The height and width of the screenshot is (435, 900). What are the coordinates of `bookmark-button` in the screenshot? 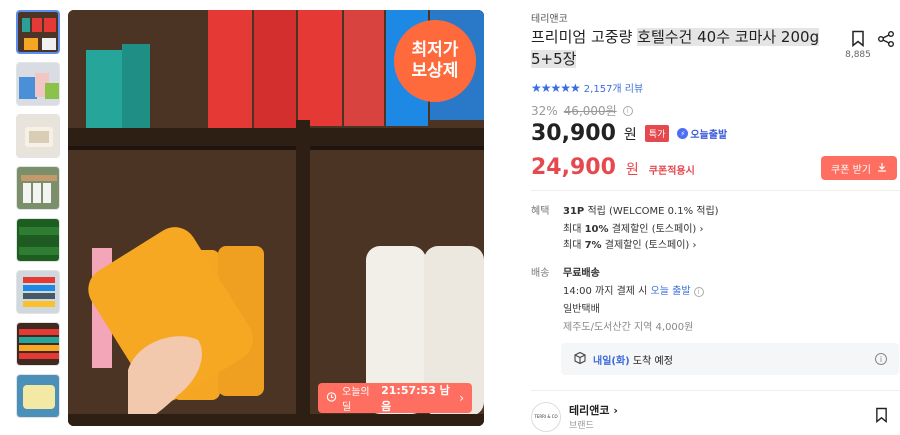 It's located at (858, 40).